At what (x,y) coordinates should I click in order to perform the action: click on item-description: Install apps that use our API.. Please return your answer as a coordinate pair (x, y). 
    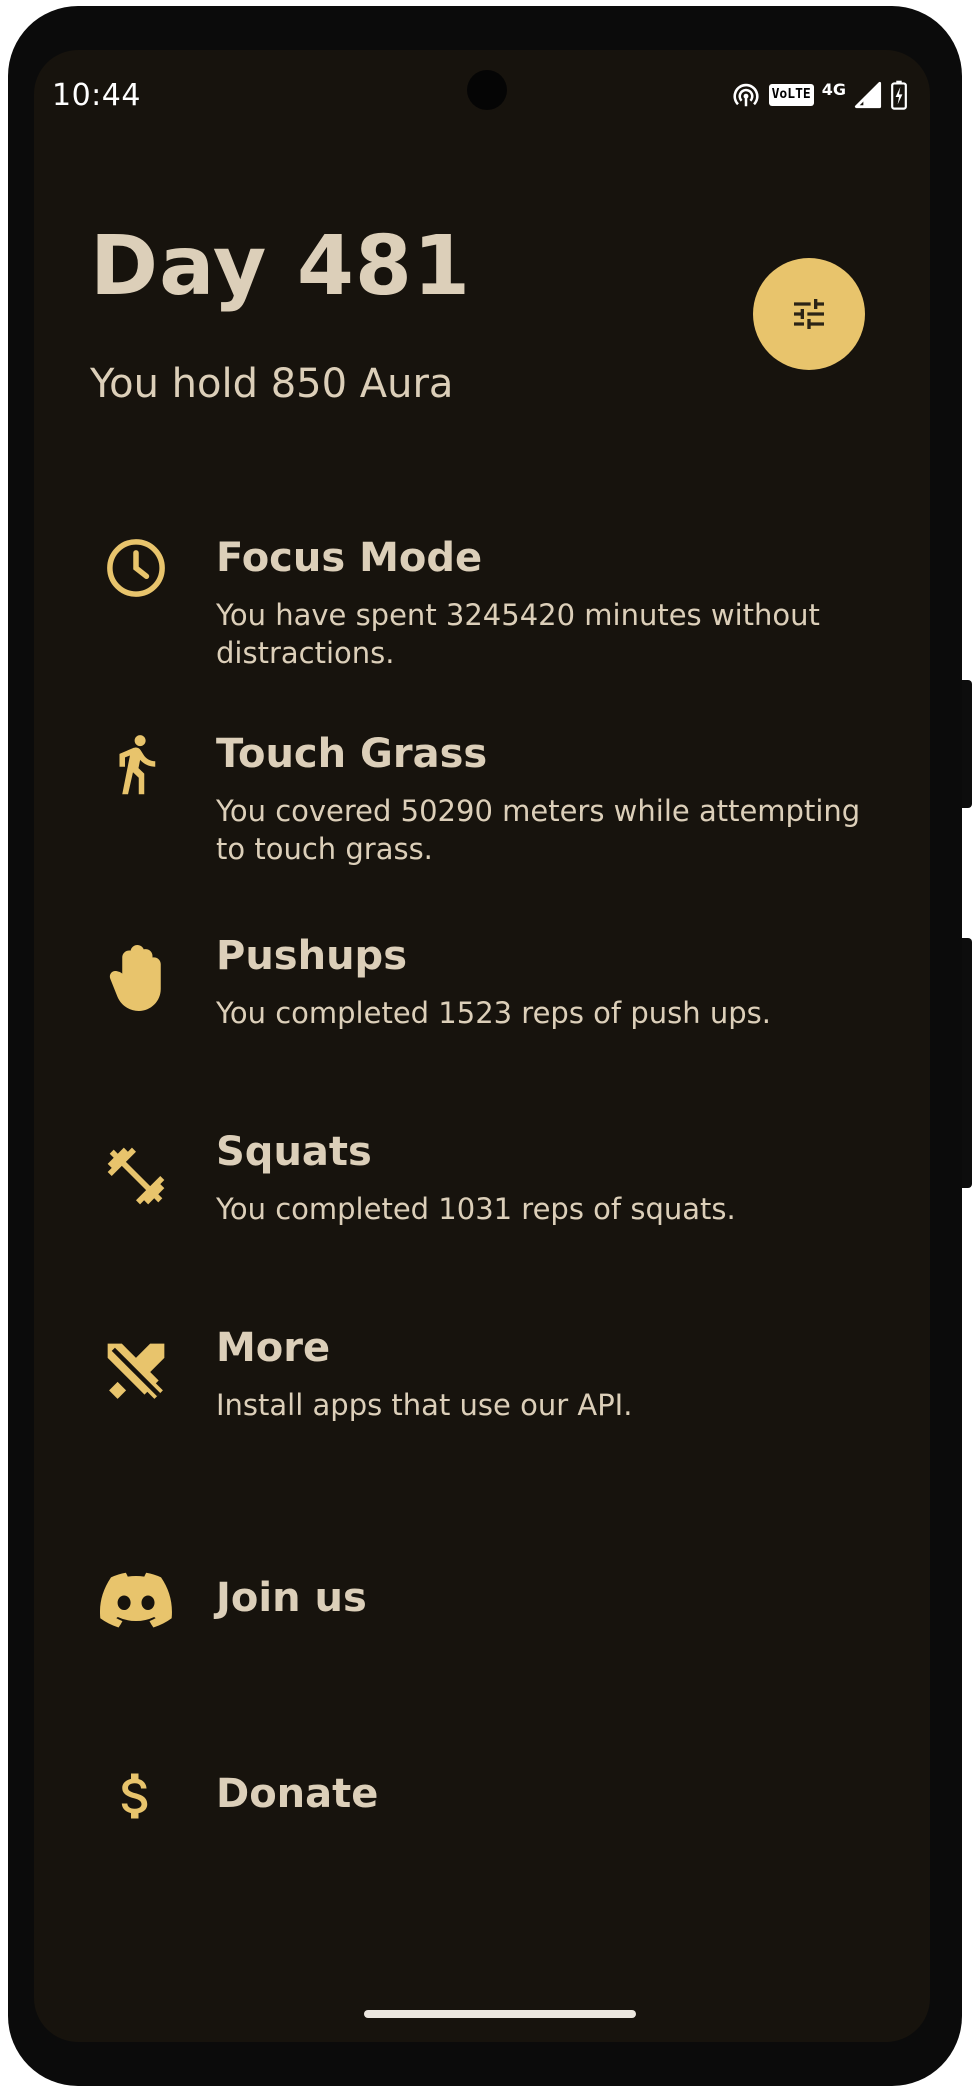
    Looking at the image, I should click on (424, 1405).